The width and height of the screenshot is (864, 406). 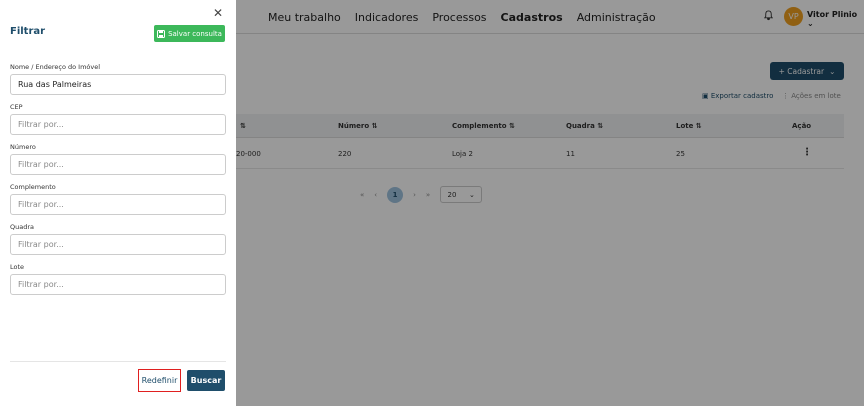 I want to click on cep-input, so click(x=118, y=124).